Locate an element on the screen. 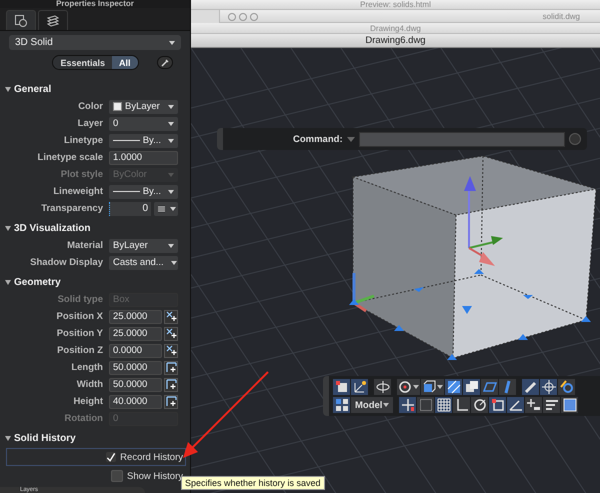 The height and width of the screenshot is (493, 600). sphere-button is located at coordinates (408, 387).